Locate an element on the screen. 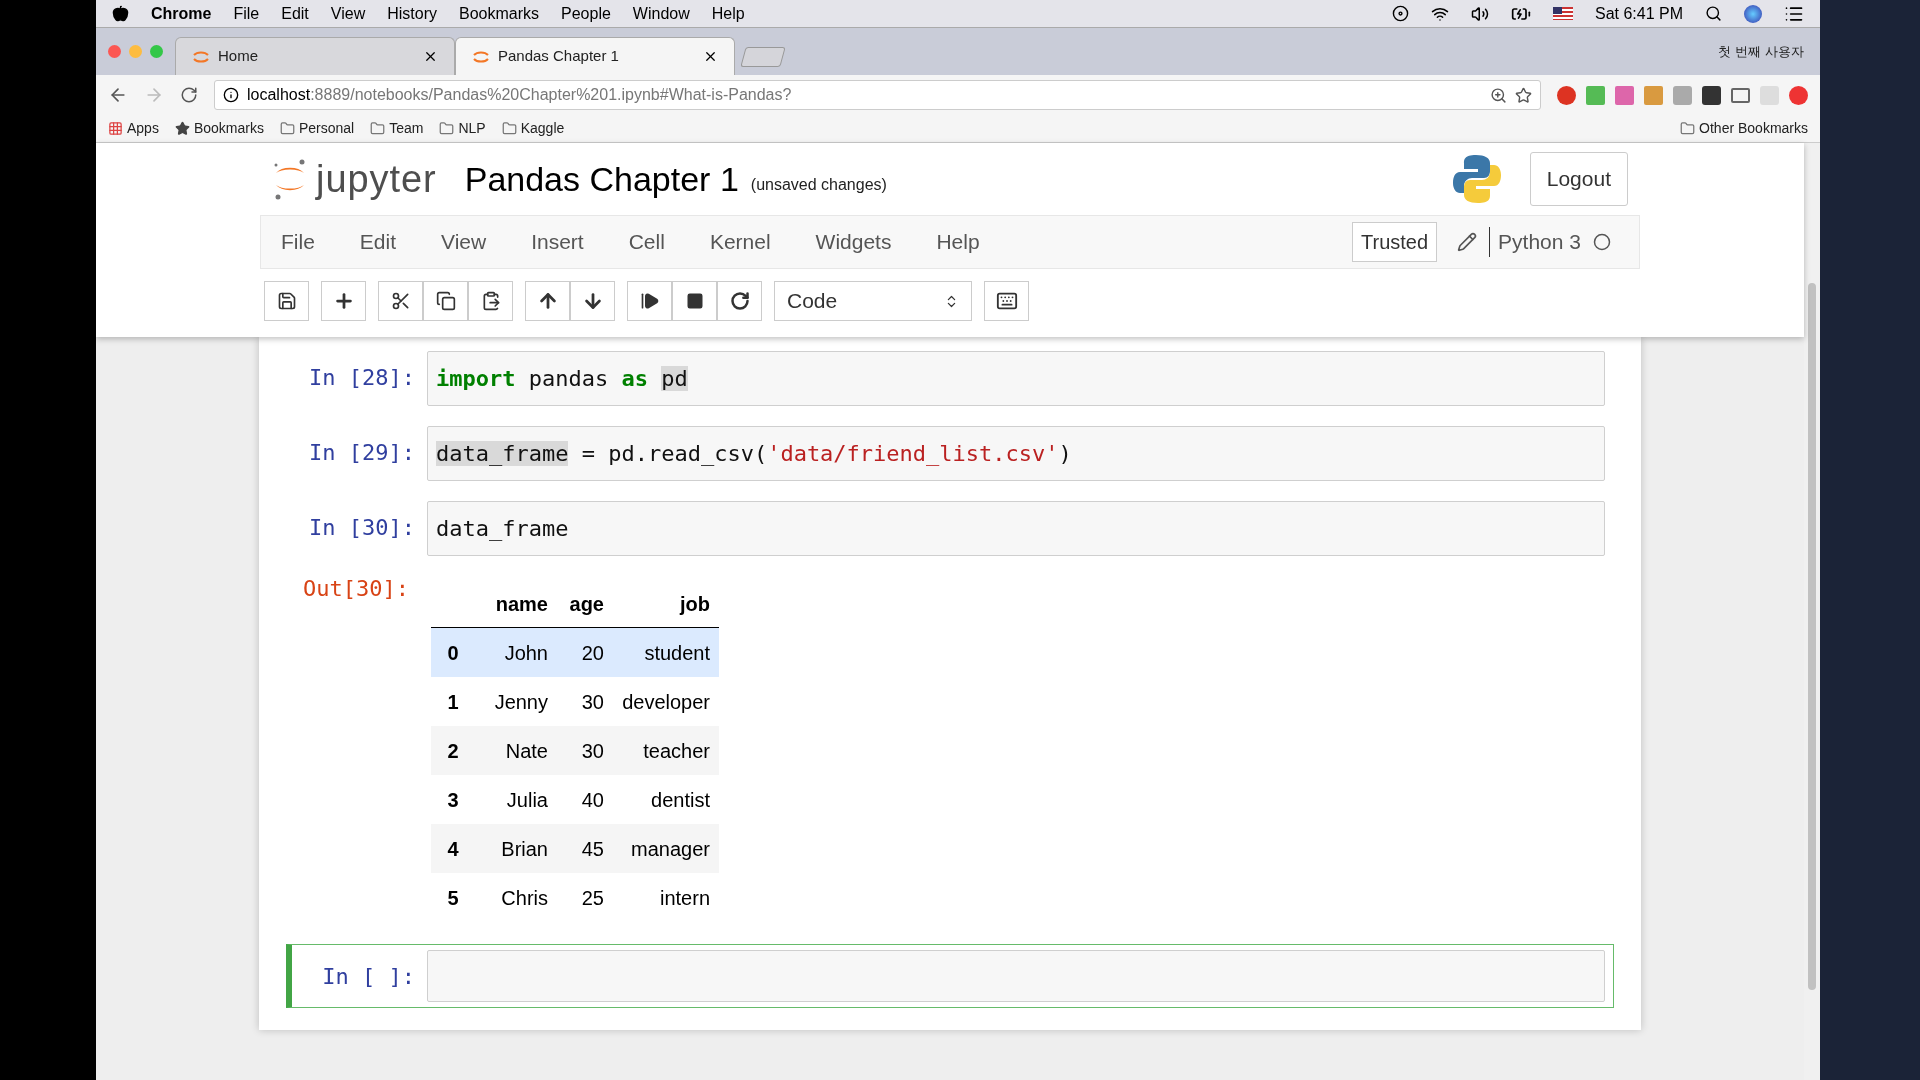 The image size is (1920, 1080). keyboard-shortcuts-button is located at coordinates (1006, 301).